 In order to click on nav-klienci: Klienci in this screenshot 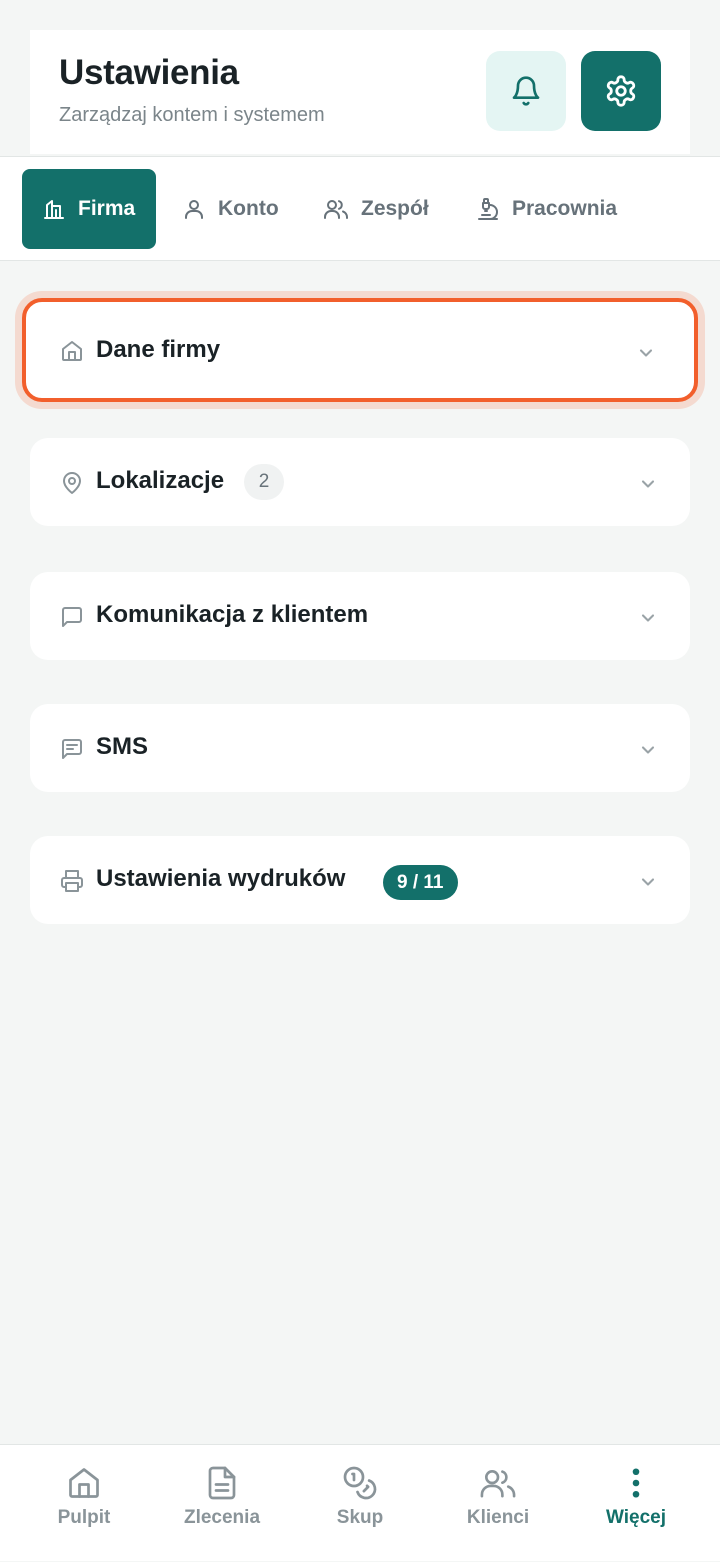, I will do `click(498, 1503)`.